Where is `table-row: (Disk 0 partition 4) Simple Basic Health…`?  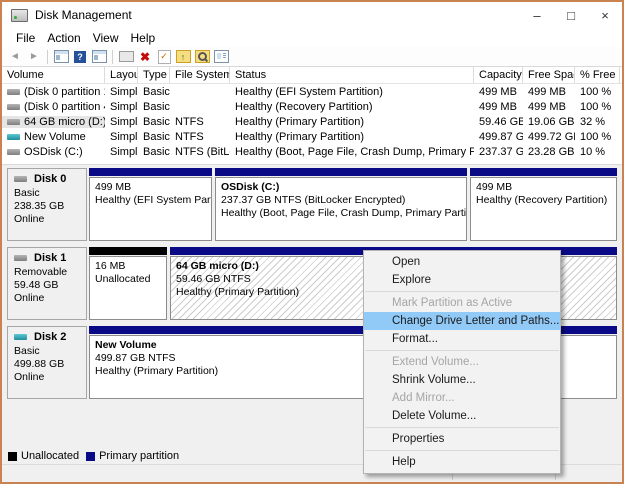 table-row: (Disk 0 partition 4) Simple Basic Health… is located at coordinates (312, 106).